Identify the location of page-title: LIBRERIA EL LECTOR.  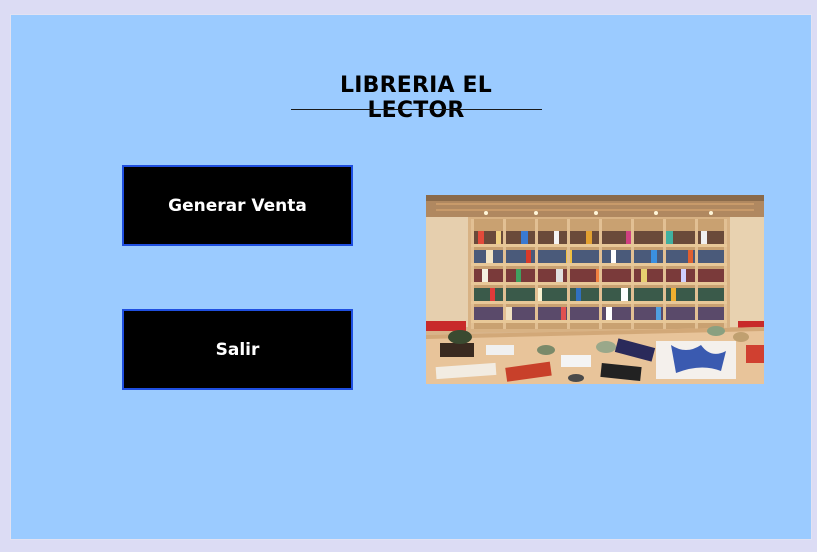
(416, 98).